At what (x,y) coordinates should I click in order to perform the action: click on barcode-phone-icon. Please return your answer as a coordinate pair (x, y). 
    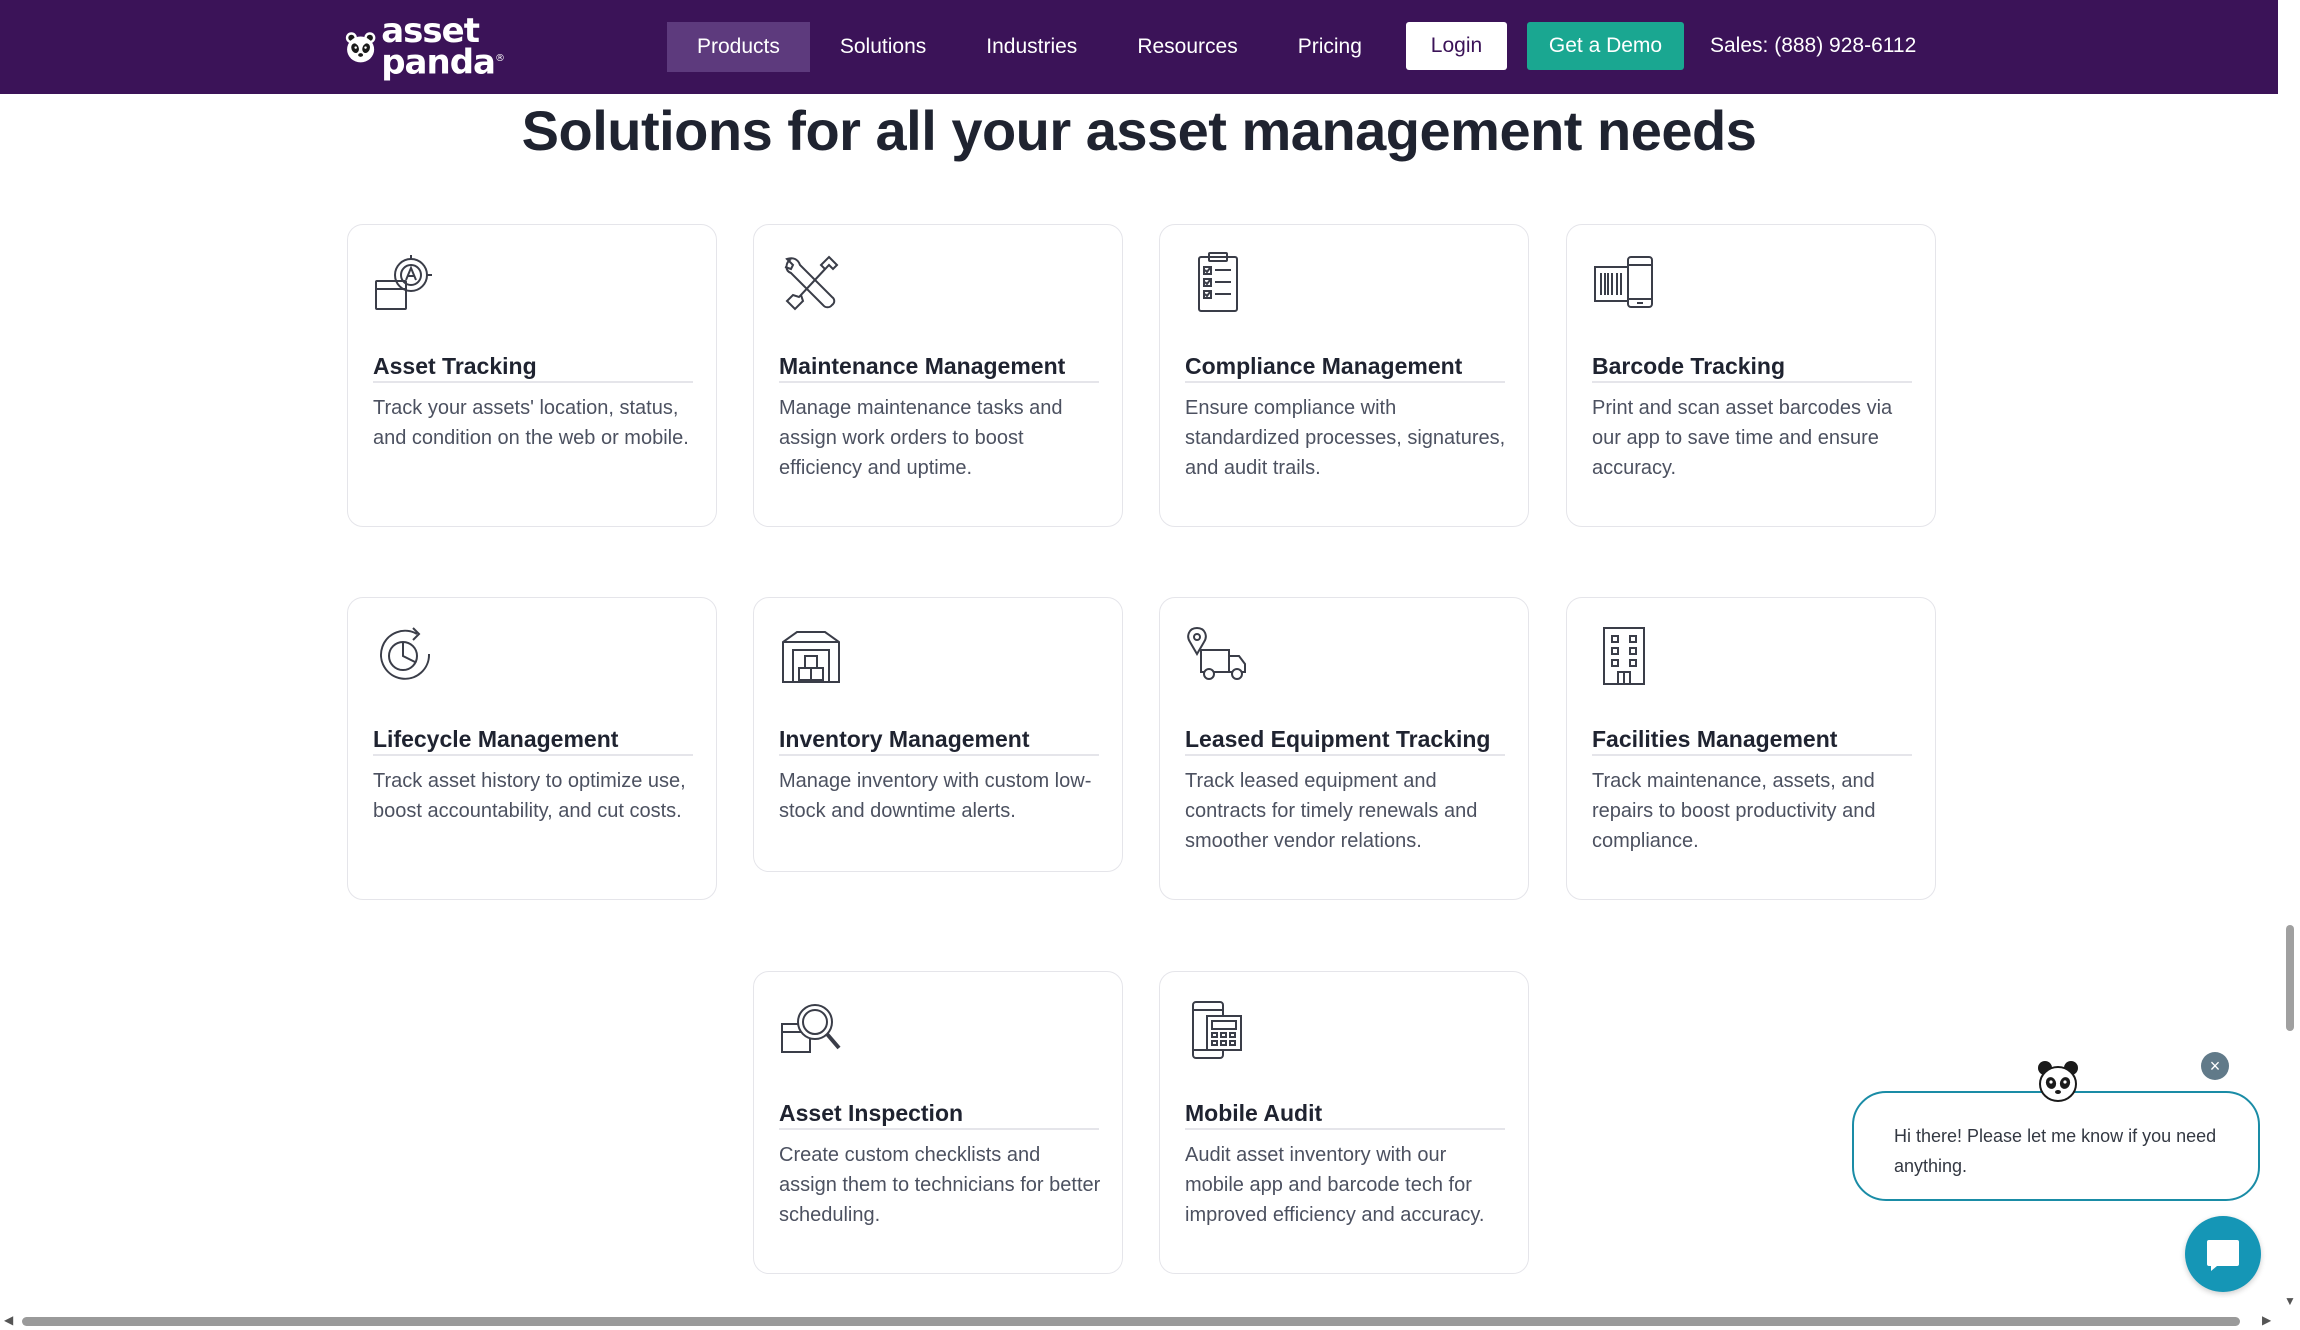
    Looking at the image, I should click on (1623, 282).